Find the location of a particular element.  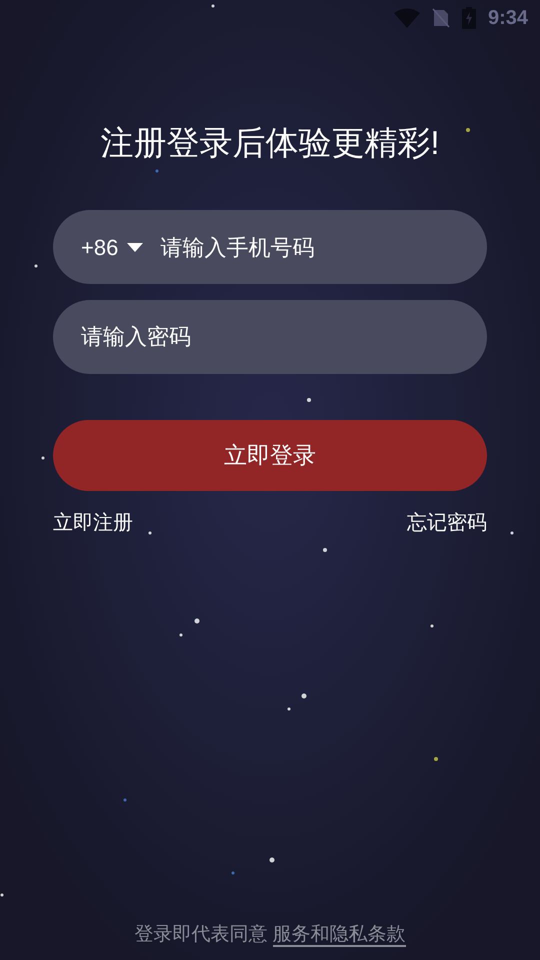

country-code: +86 is located at coordinates (99, 247).